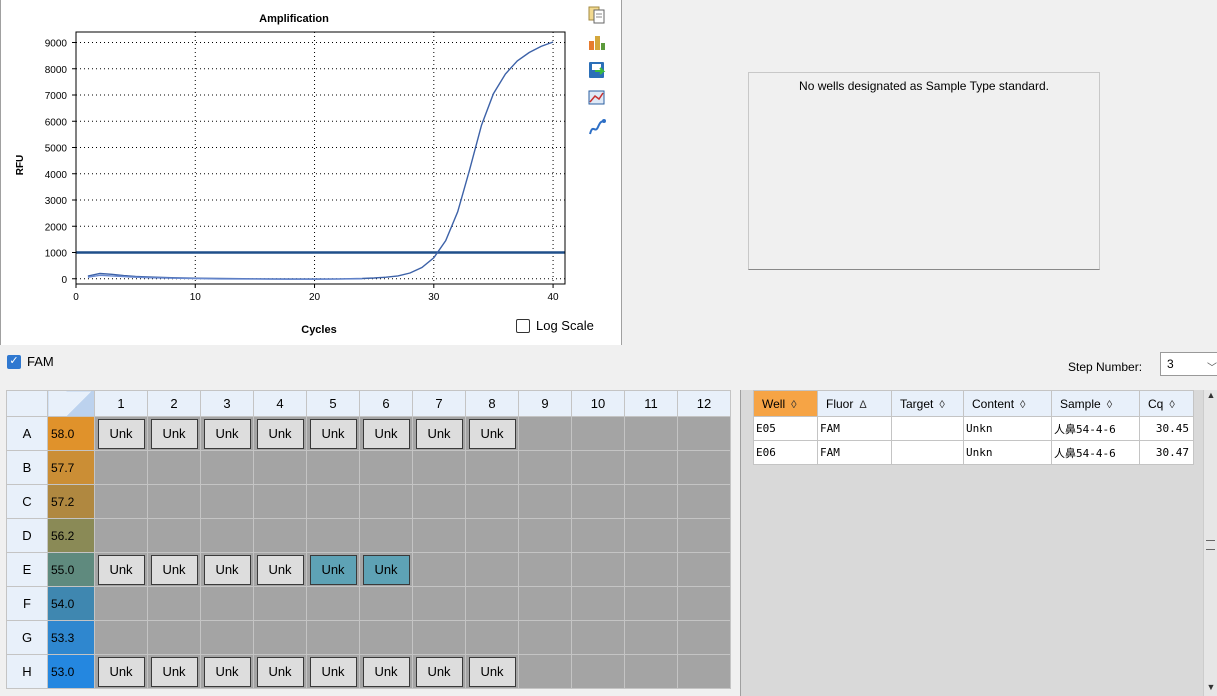 The width and height of the screenshot is (1217, 696). I want to click on plate-row-header: C, so click(27, 501).